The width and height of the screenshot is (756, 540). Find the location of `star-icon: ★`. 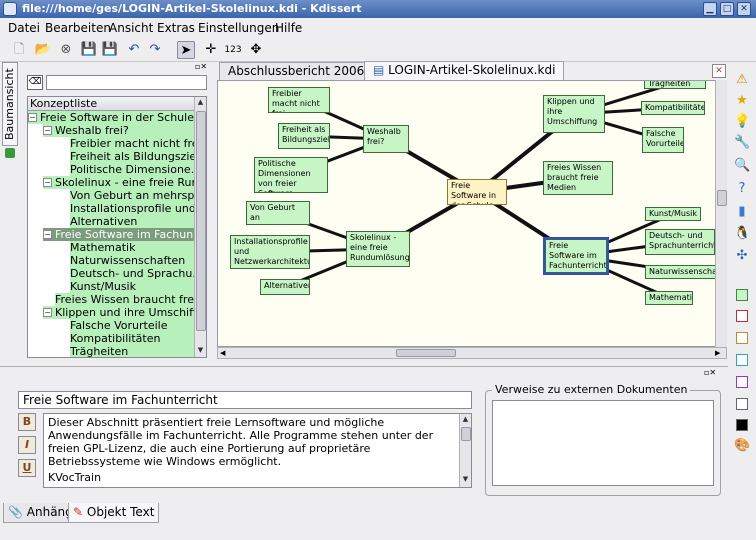

star-icon: ★ is located at coordinates (742, 101).